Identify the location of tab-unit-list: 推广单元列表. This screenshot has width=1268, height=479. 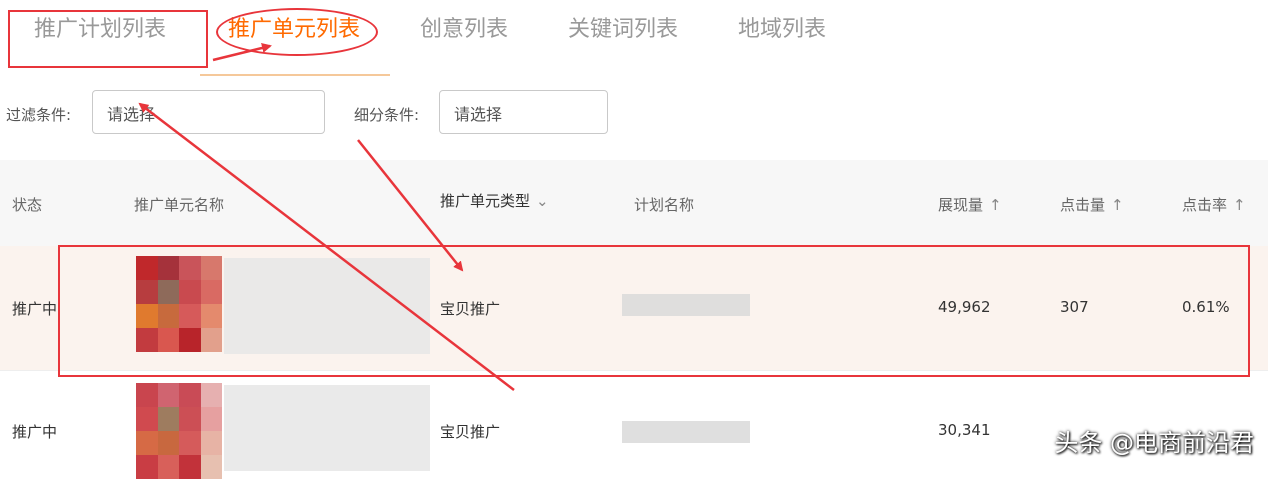
(294, 30).